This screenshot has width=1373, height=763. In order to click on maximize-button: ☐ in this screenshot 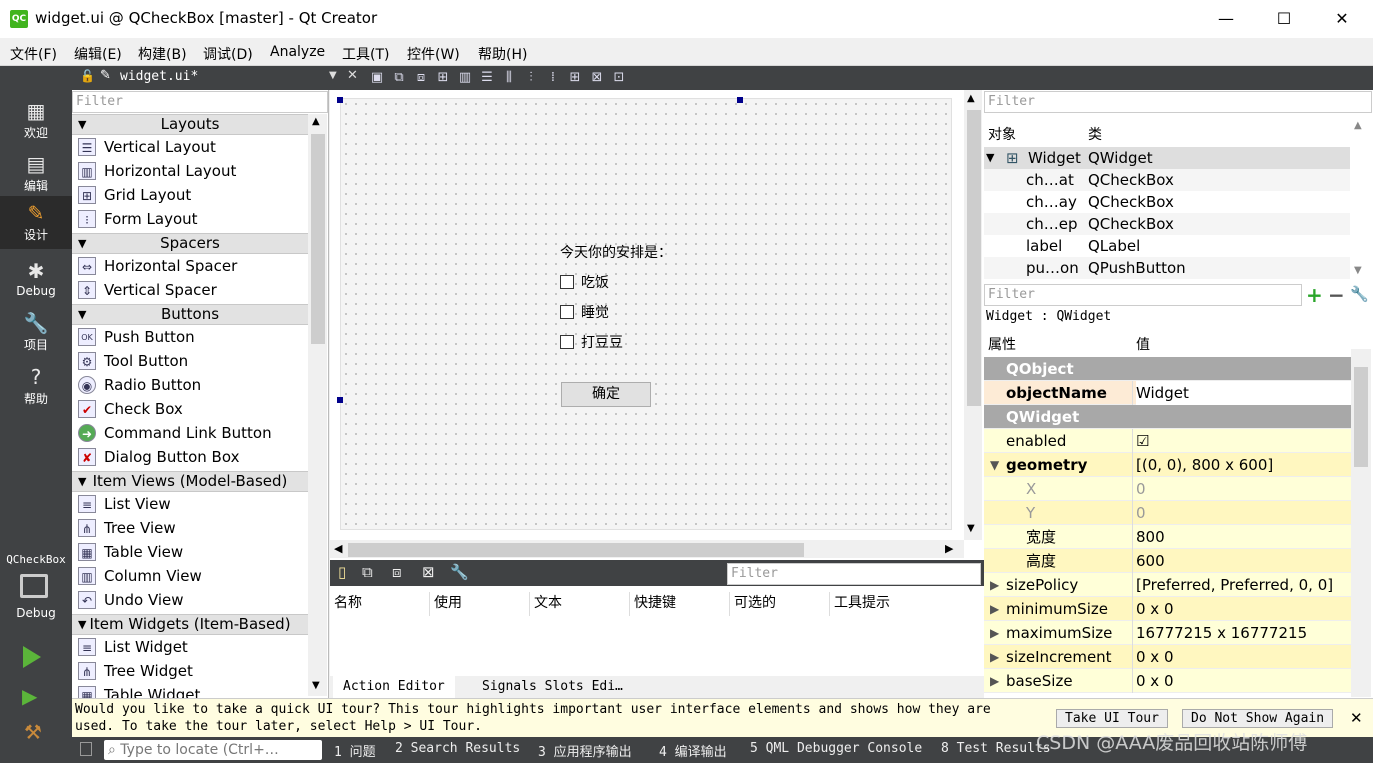, I will do `click(1284, 19)`.